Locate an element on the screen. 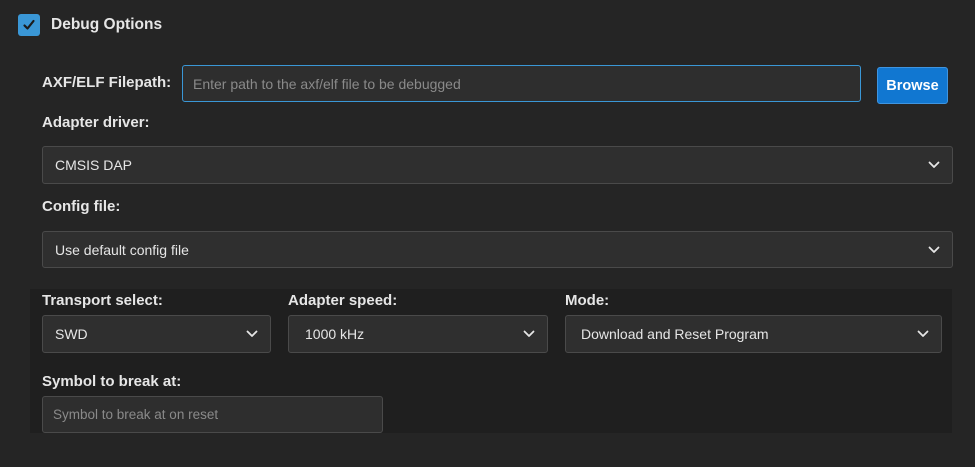 The image size is (975, 467). filepath-input is located at coordinates (521, 83).